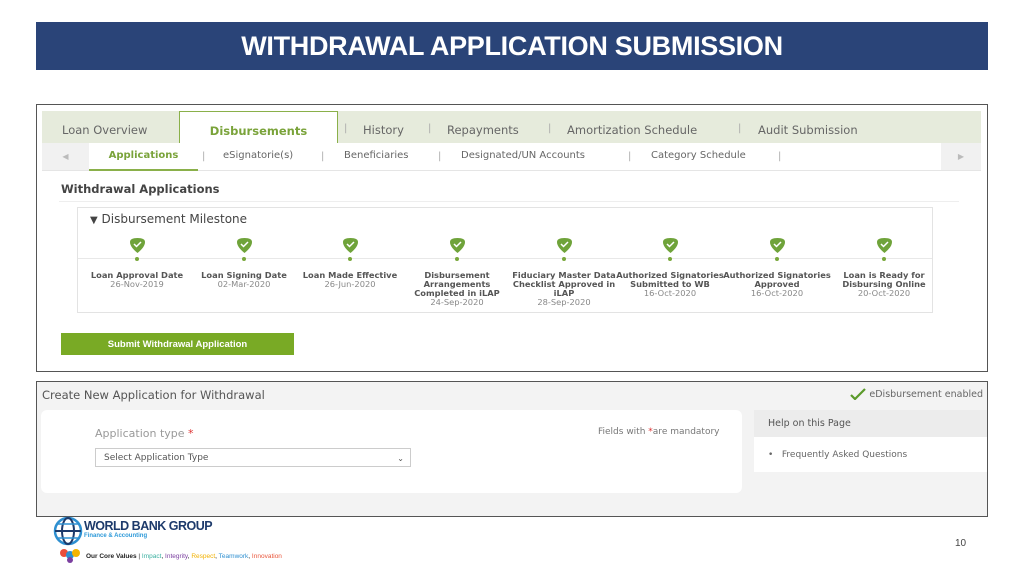 This screenshot has width=1024, height=576. Describe the element at coordinates (116, 536) in the screenshot. I see `org-unit: Finance & Accounting` at that location.